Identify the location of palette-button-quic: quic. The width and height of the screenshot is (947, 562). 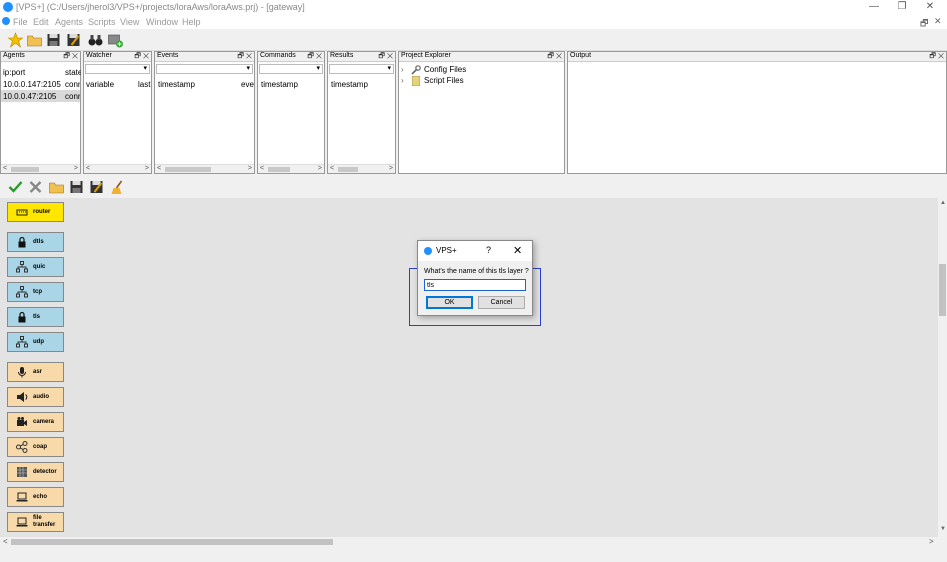
(35, 267).